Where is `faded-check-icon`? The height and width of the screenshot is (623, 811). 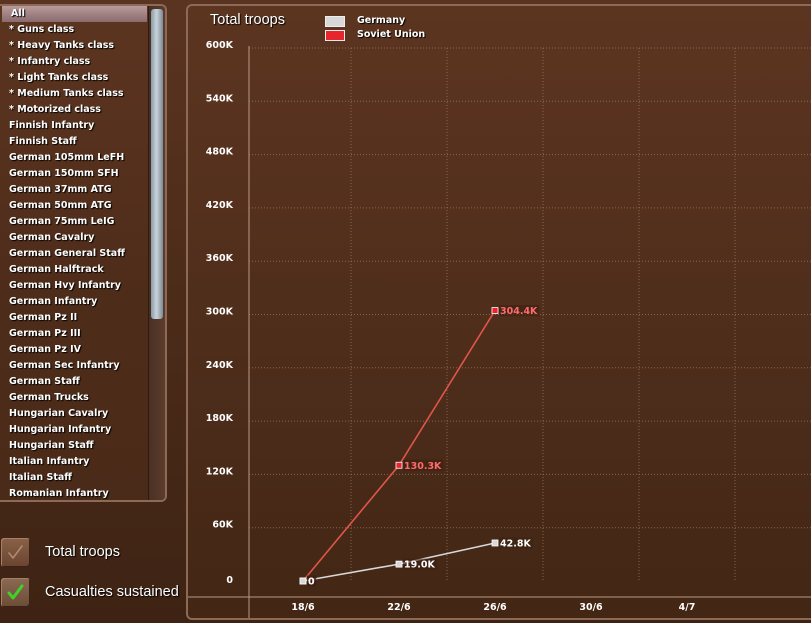
faded-check-icon is located at coordinates (15, 552).